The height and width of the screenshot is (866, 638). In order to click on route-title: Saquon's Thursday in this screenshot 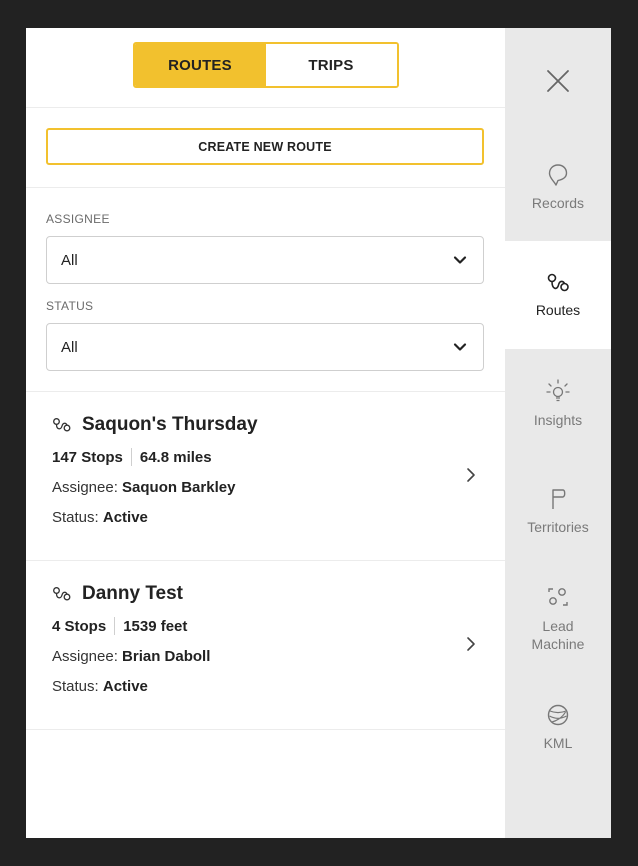, I will do `click(265, 425)`.